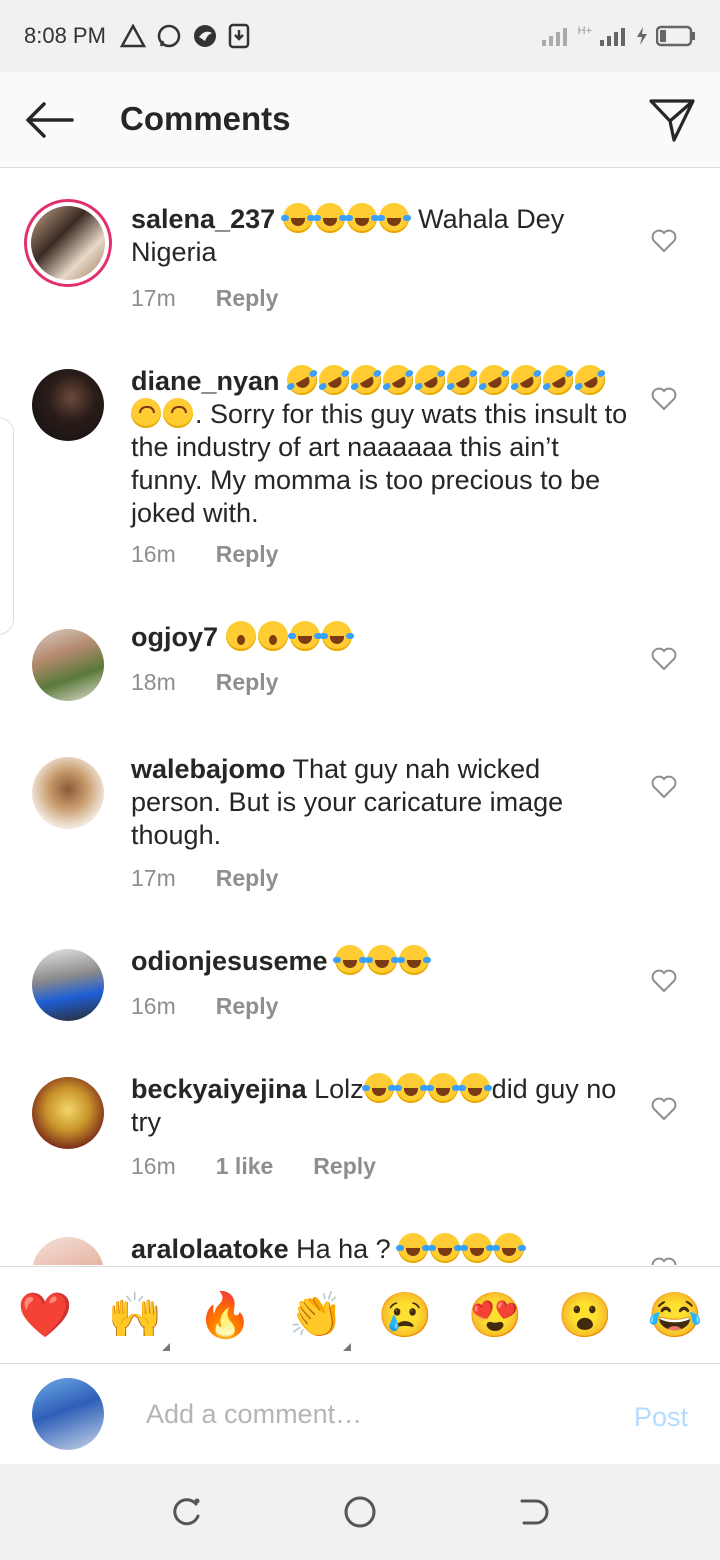 The image size is (720, 1560). What do you see at coordinates (7, 526) in the screenshot?
I see `side-panel-handle` at bounding box center [7, 526].